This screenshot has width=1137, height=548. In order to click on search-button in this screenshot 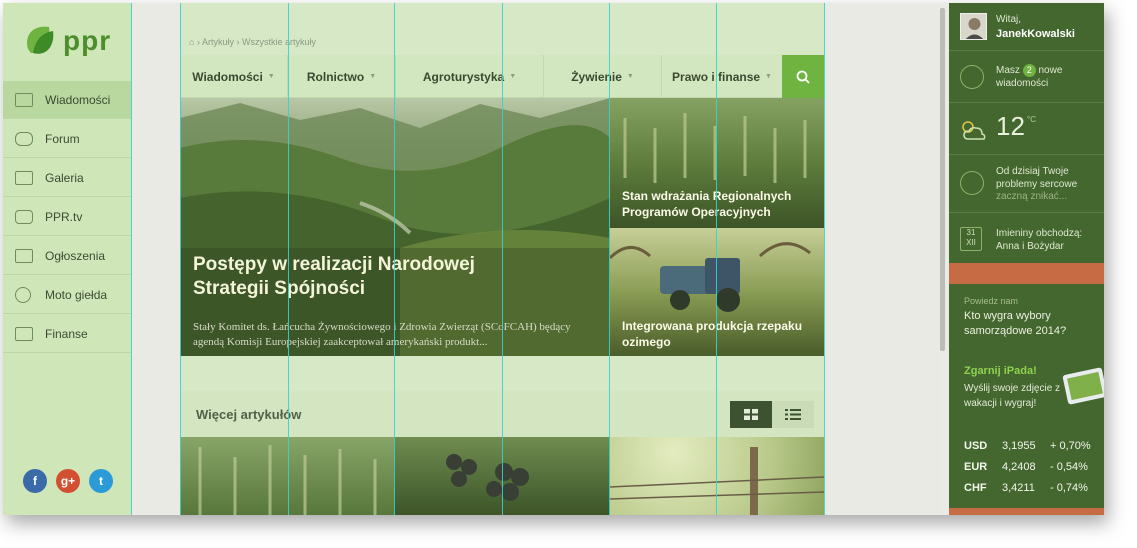, I will do `click(803, 76)`.